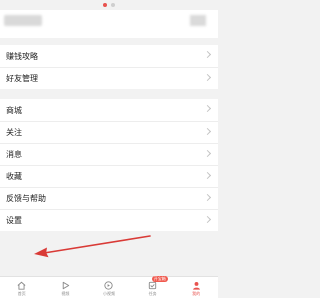 The width and height of the screenshot is (320, 298). What do you see at coordinates (65, 293) in the screenshot?
I see `tab-label: 视频` at bounding box center [65, 293].